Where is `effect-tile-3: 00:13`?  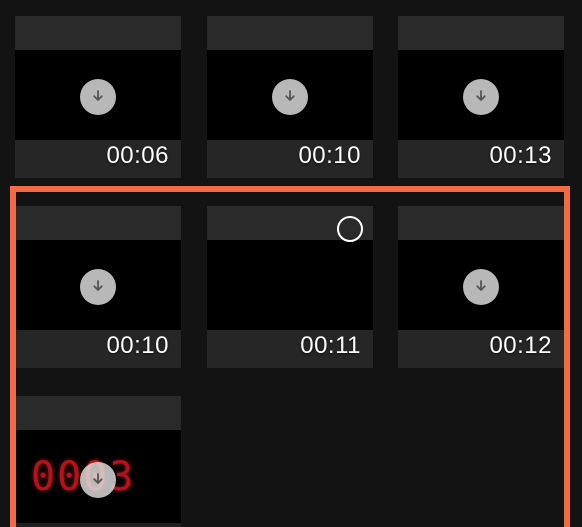
effect-tile-3: 00:13 is located at coordinates (481, 97).